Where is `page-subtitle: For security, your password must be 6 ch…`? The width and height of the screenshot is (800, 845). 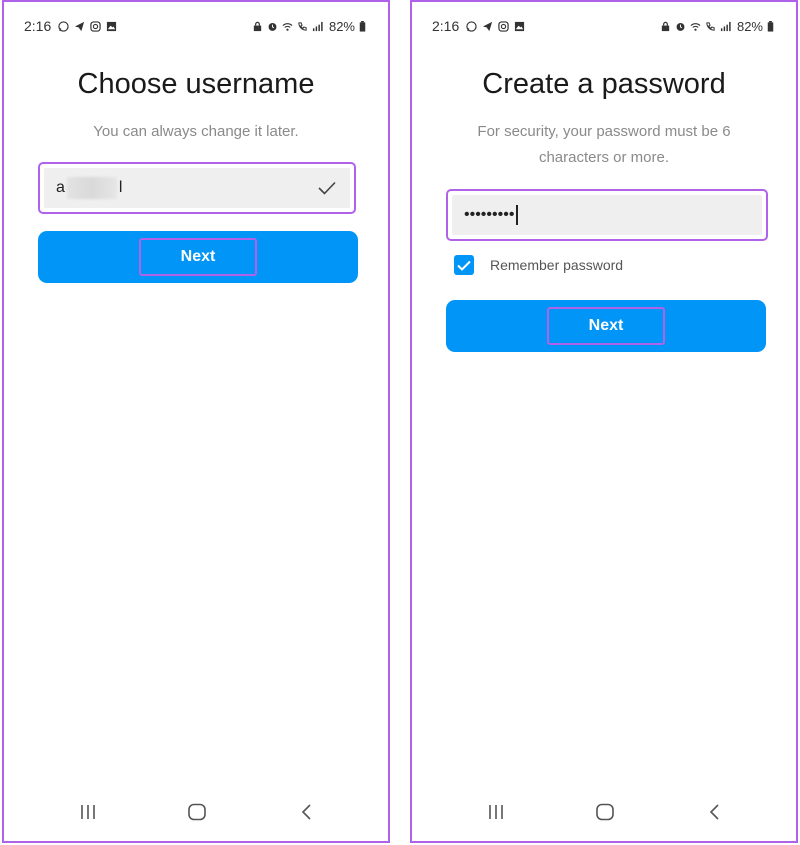
page-subtitle: For security, your password must be 6 ch… is located at coordinates (604, 144).